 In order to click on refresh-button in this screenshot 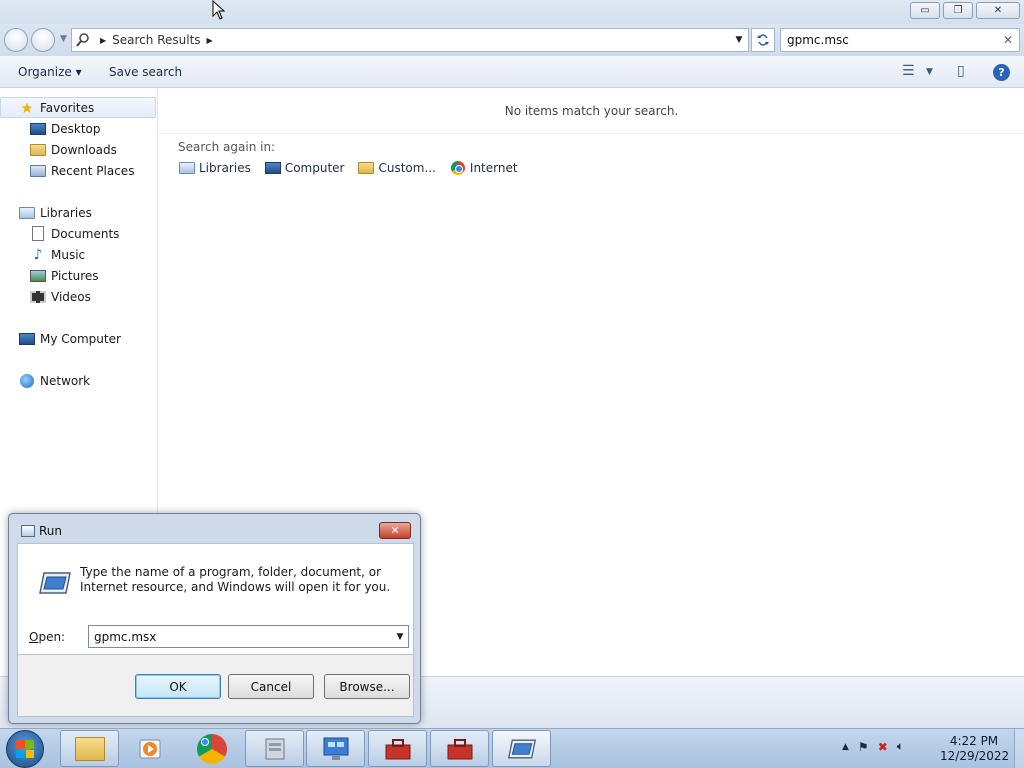, I will do `click(763, 40)`.